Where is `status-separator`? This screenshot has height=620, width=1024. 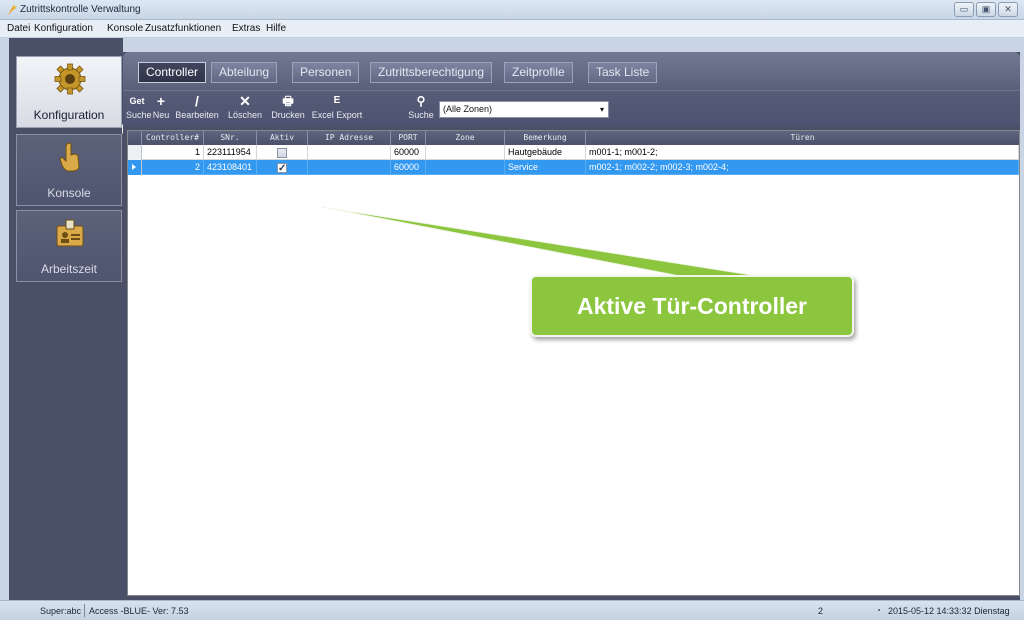
status-separator is located at coordinates (84, 610).